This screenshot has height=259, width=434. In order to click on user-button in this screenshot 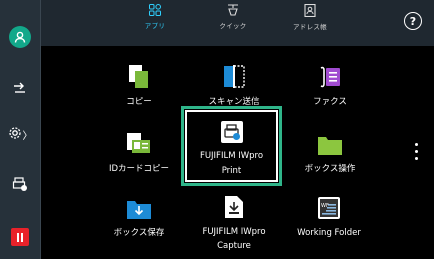, I will do `click(20, 37)`.